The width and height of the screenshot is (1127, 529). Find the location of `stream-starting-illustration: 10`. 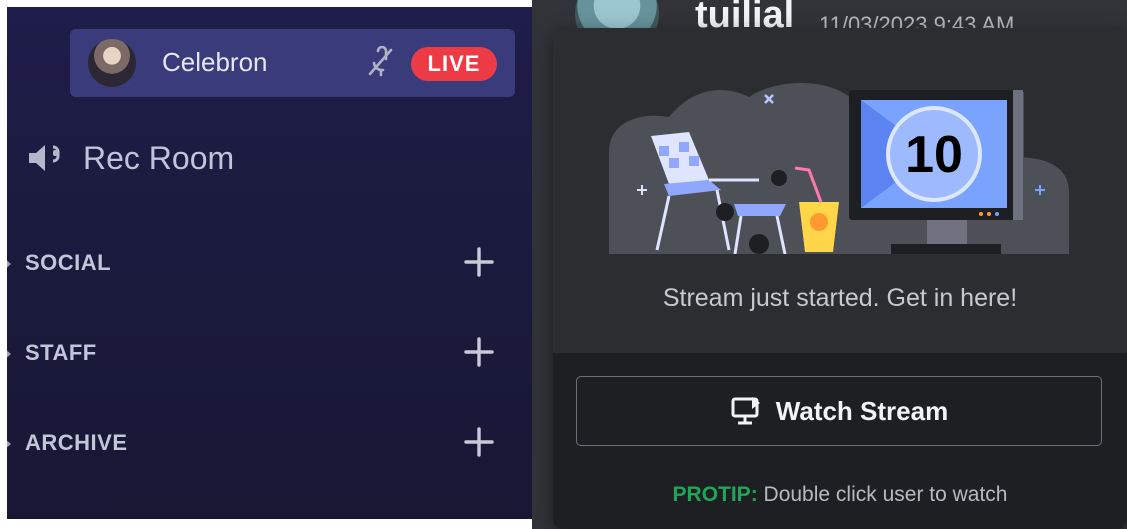

stream-starting-illustration: 10 is located at coordinates (839, 168).